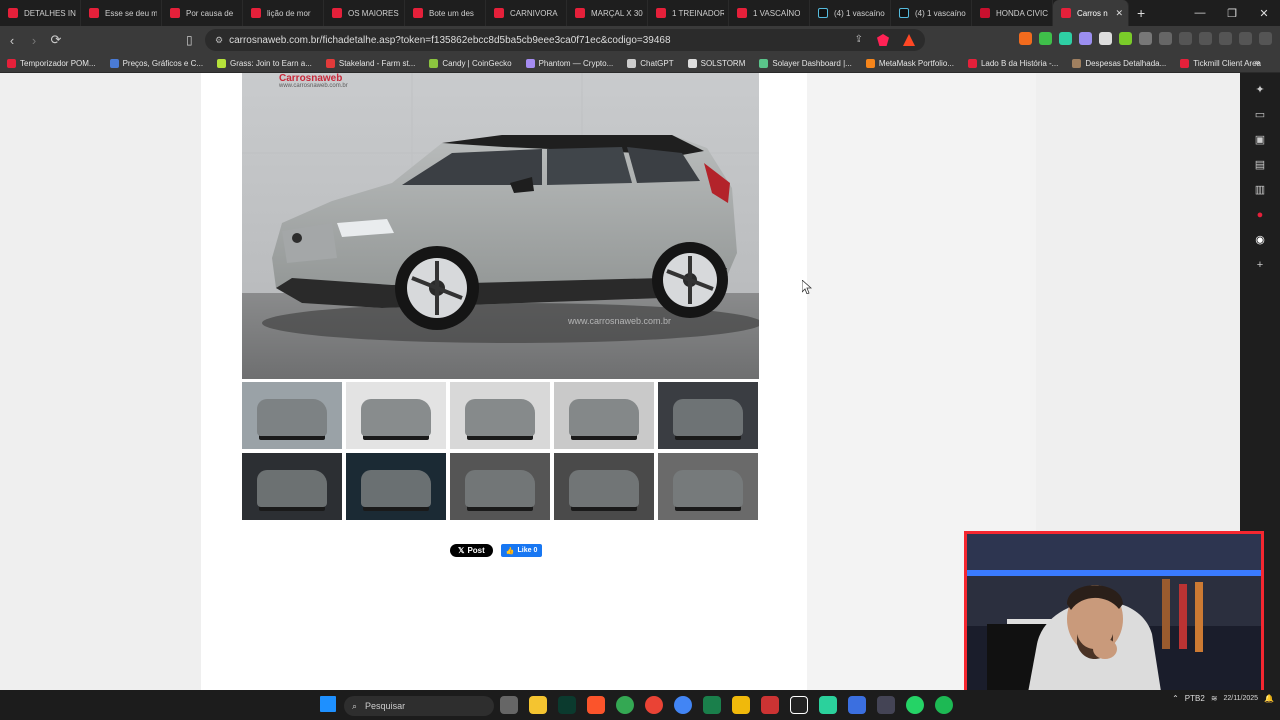  Describe the element at coordinates (1265, 38) in the screenshot. I see `menu-icon` at that location.